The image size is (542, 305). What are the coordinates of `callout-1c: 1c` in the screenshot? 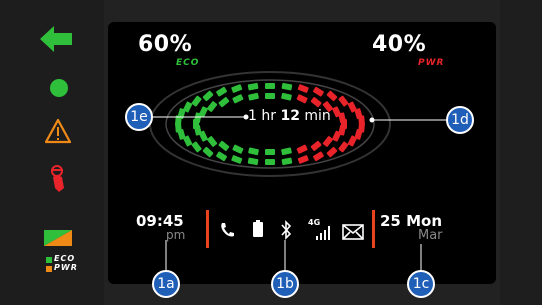 It's located at (421, 284).